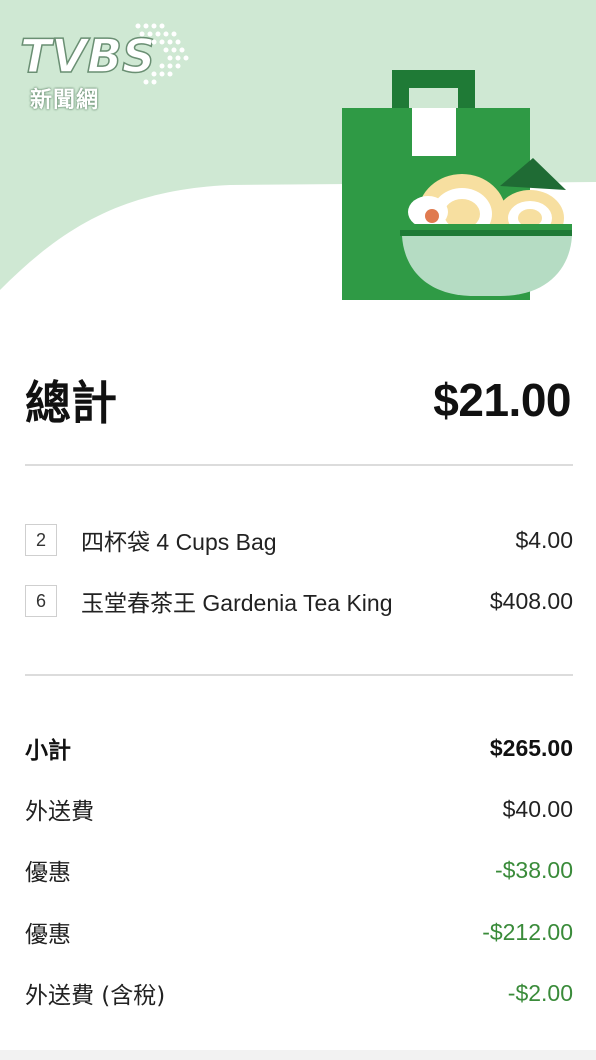 Image resolution: width=596 pixels, height=1060 pixels. I want to click on fee-label: 小計, so click(48, 751).